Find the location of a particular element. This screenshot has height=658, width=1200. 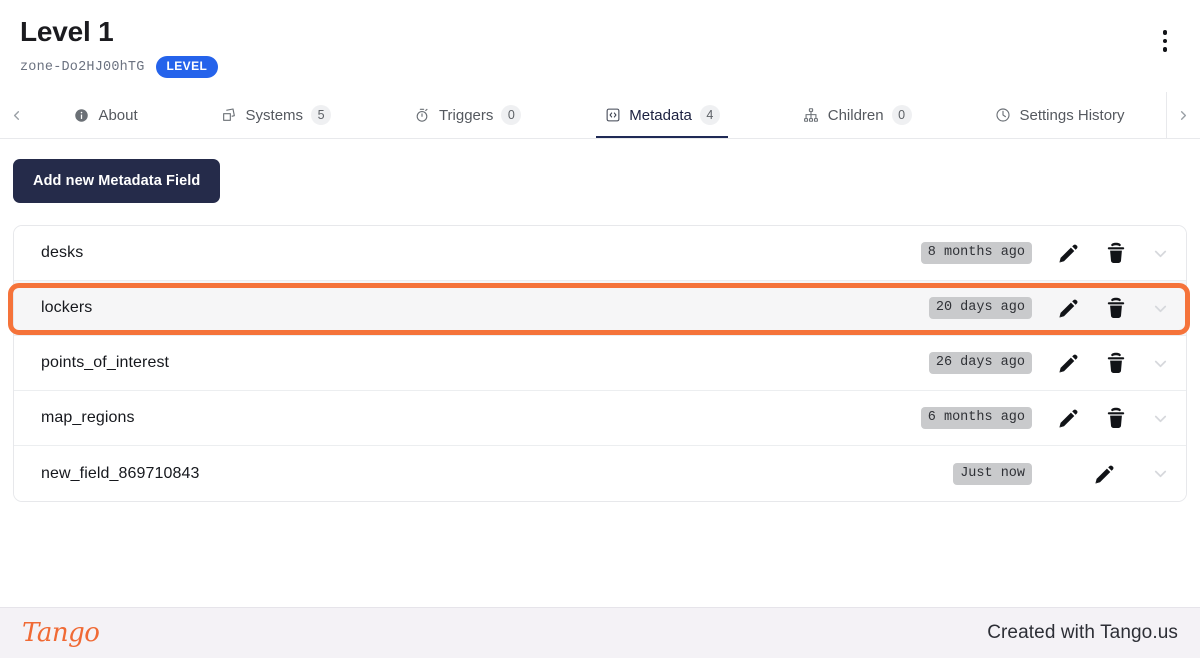

field-name: points_of_interest is located at coordinates (105, 362).